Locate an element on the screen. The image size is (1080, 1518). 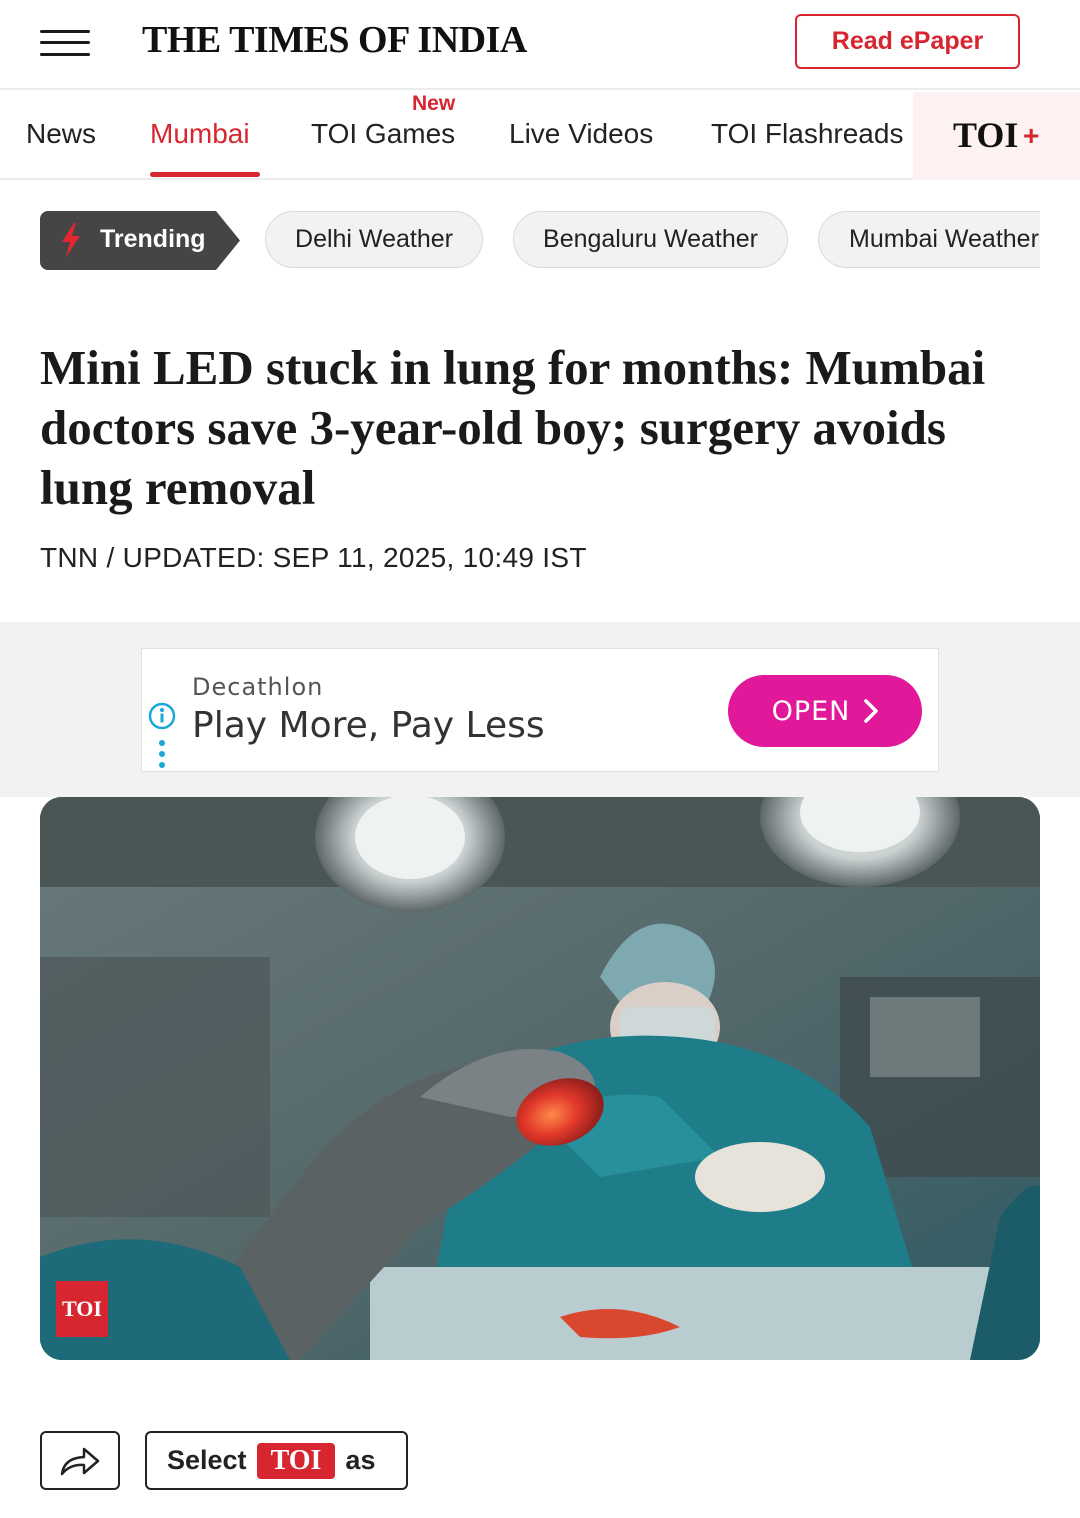
select-prefix: Select is located at coordinates (207, 1460).